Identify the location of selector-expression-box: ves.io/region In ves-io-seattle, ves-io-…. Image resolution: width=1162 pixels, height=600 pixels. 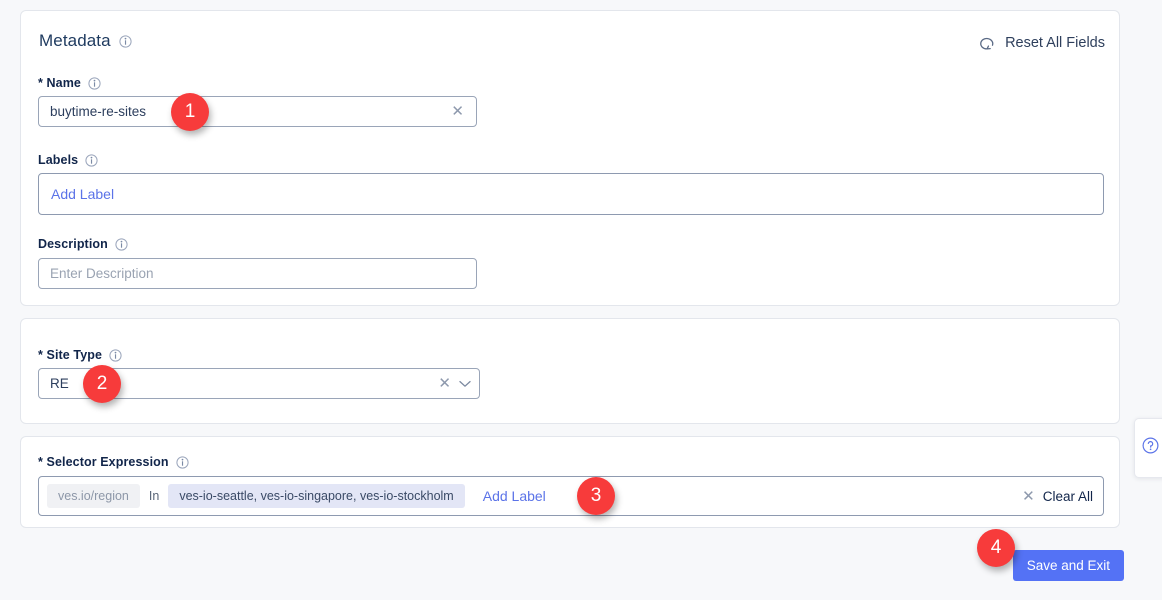
(571, 496).